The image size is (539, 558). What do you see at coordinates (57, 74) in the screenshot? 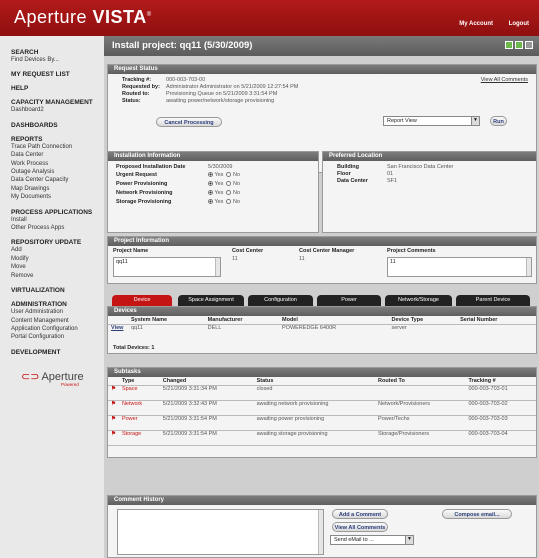
I see `sidebar-section-heading: MY REQUEST LIST` at bounding box center [57, 74].